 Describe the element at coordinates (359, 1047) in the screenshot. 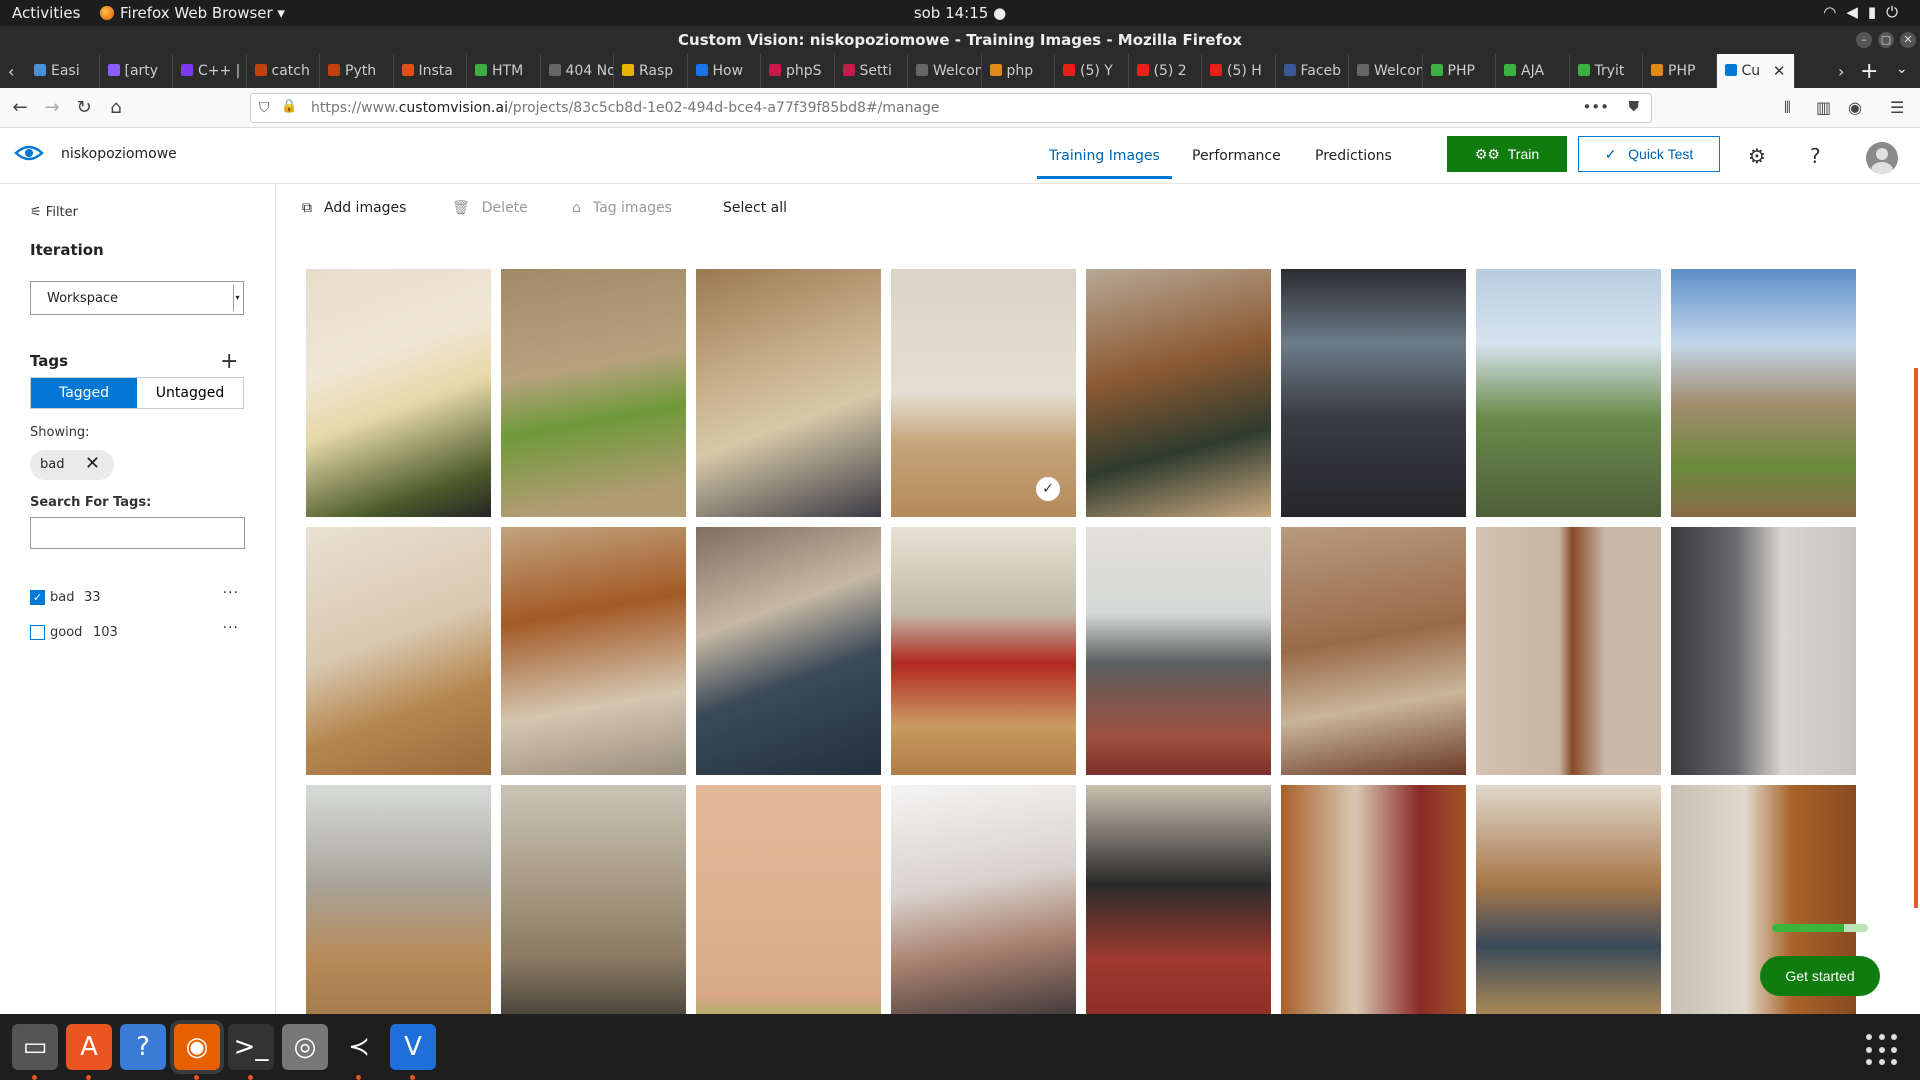

I see `vscode-icon: ≺` at that location.